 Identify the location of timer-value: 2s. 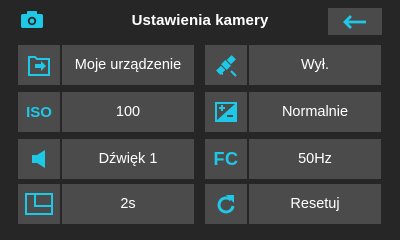
(128, 204).